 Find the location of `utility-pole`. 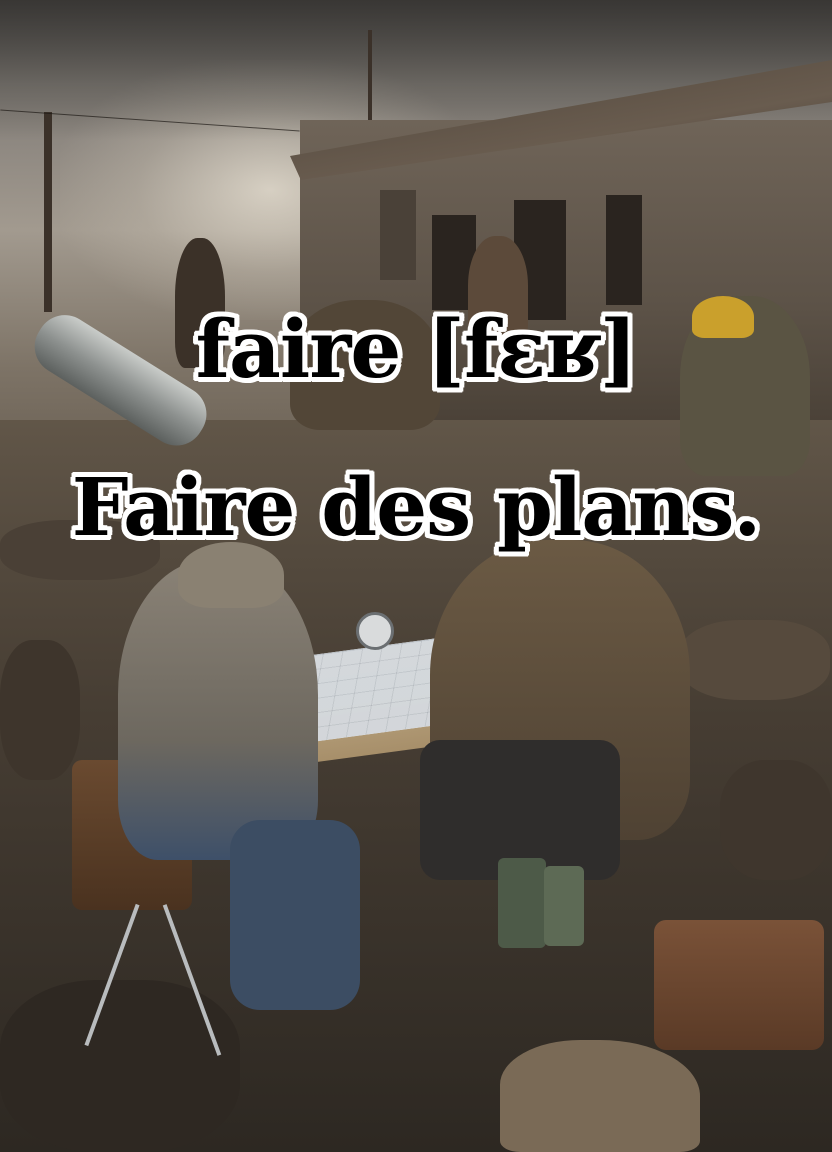

utility-pole is located at coordinates (48, 212).